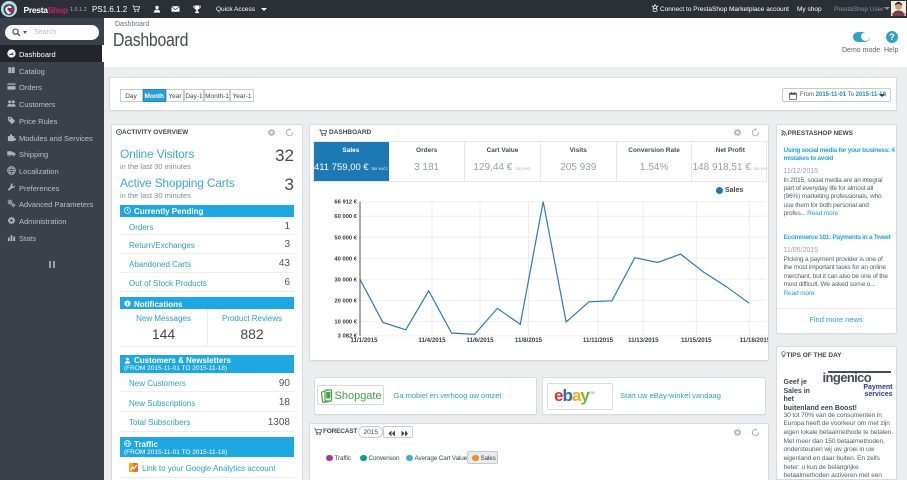 This screenshot has height=480, width=907. Describe the element at coordinates (345, 202) in the screenshot. I see `svg-text: 66 912 €` at that location.